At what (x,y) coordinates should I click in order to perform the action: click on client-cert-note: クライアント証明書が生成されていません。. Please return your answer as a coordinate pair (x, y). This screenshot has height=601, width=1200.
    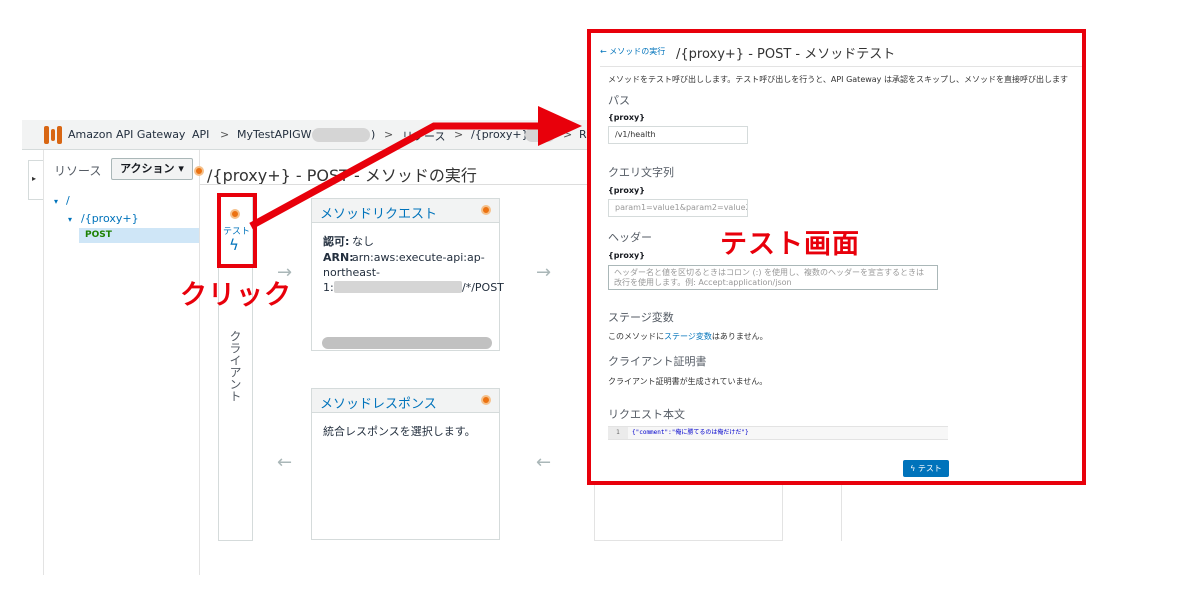
    Looking at the image, I should click on (688, 381).